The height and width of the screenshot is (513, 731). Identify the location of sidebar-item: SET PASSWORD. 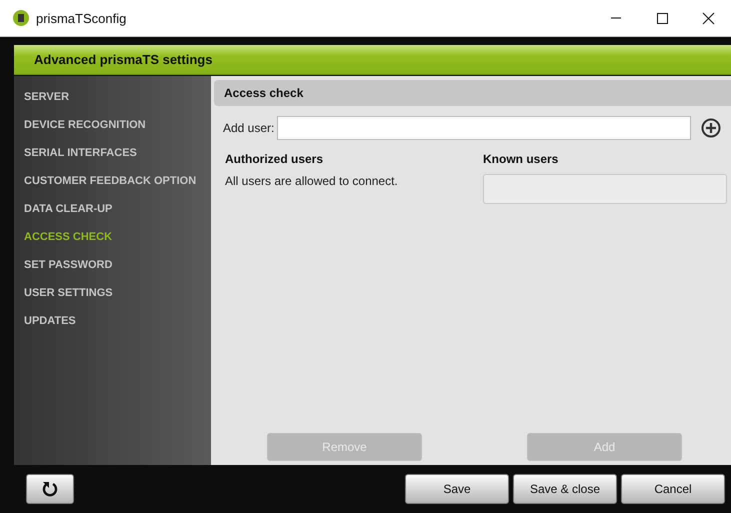
(117, 265).